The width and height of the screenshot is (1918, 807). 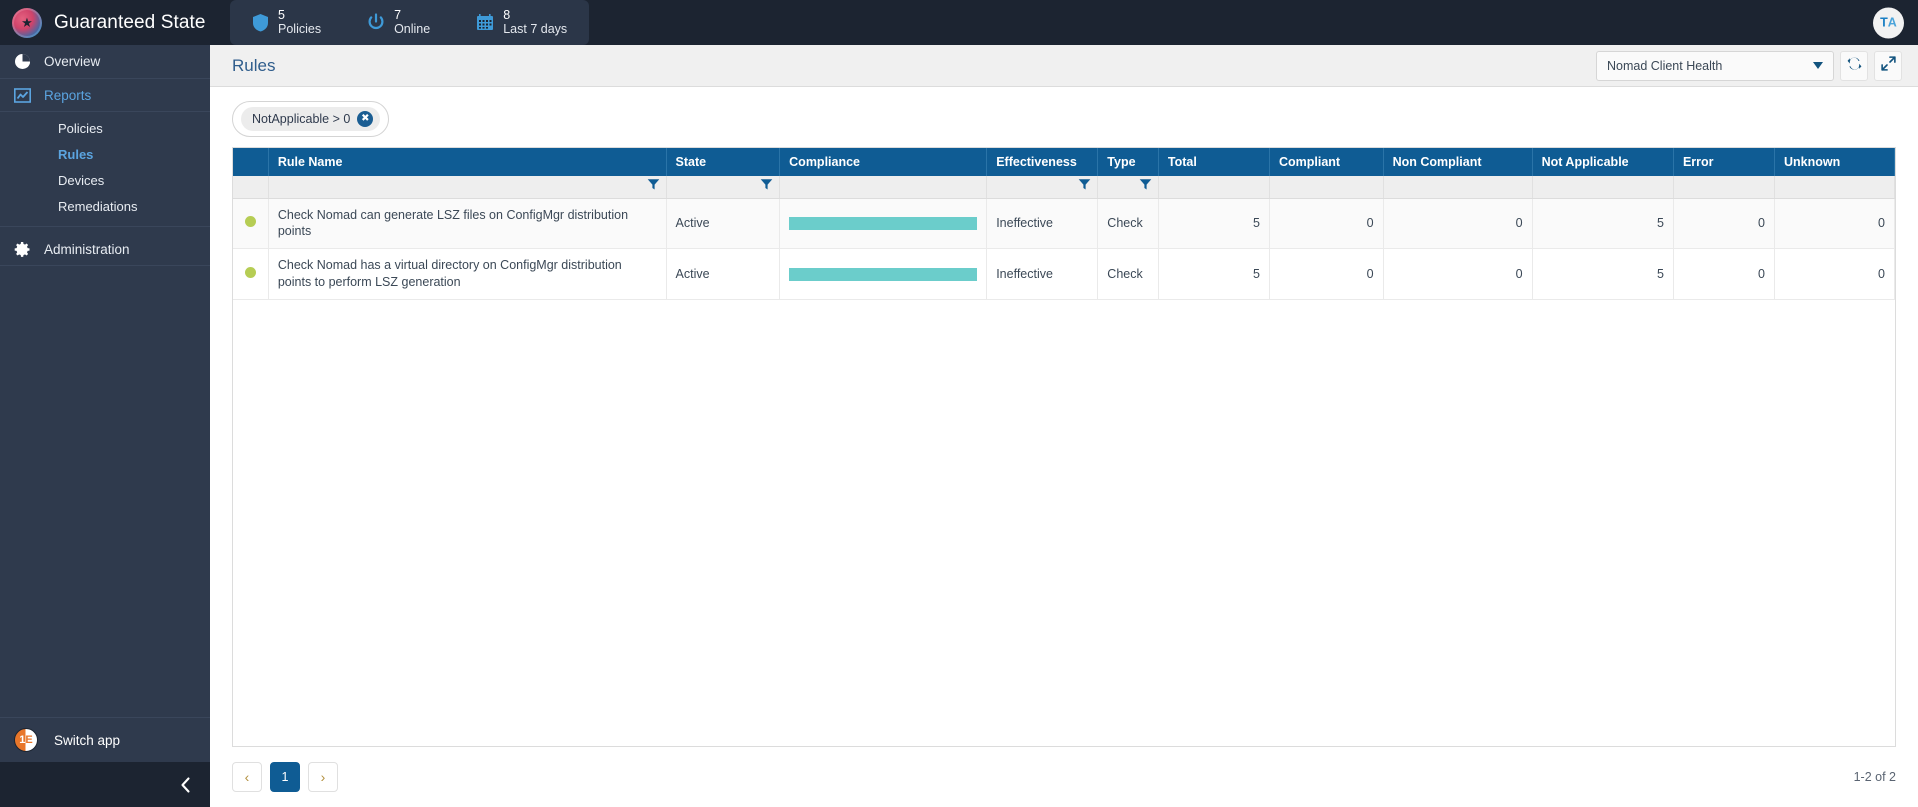 What do you see at coordinates (723, 187) in the screenshot?
I see `filter-cell-state` at bounding box center [723, 187].